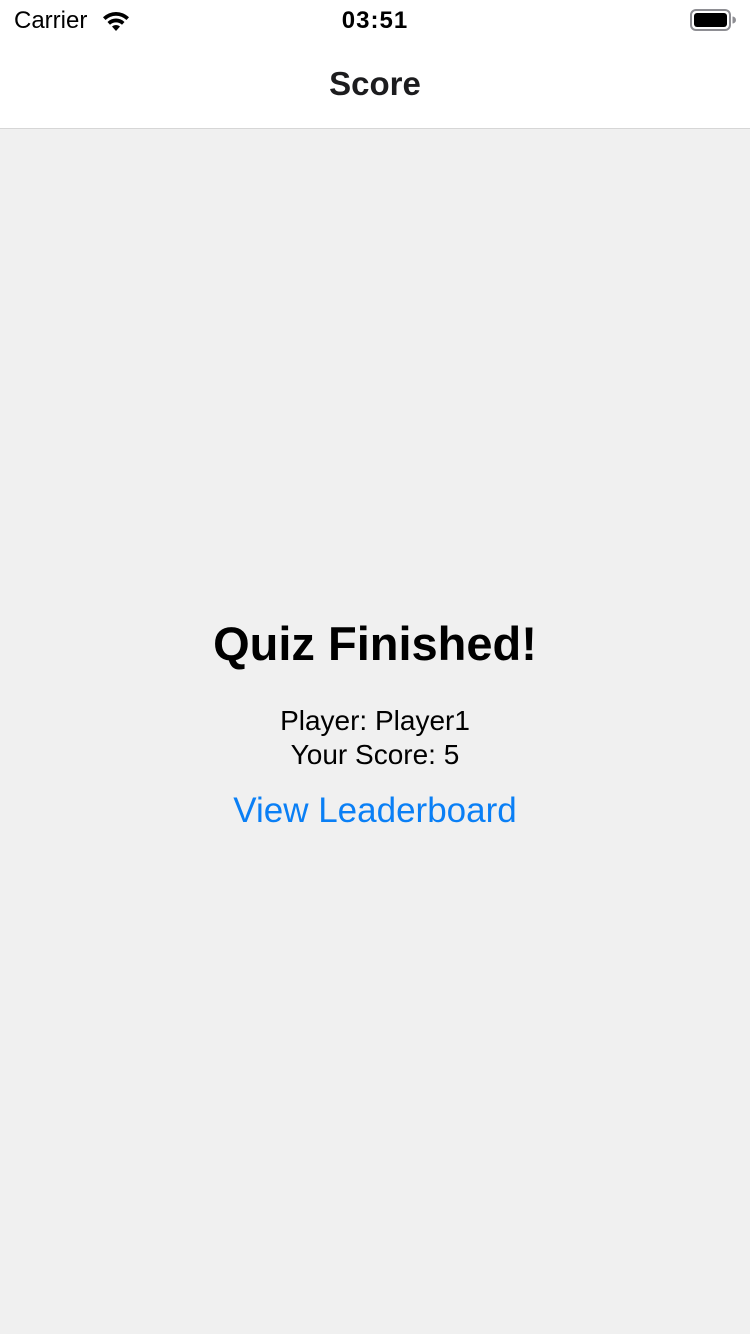 This screenshot has width=750, height=1334. I want to click on page-title: Score, so click(375, 83).